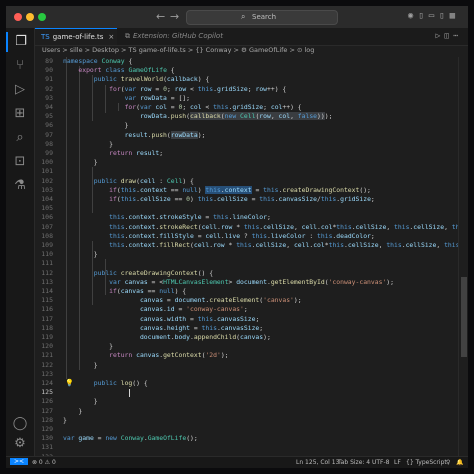  I want to click on tab-label: game-of-life.ts, so click(78, 37).